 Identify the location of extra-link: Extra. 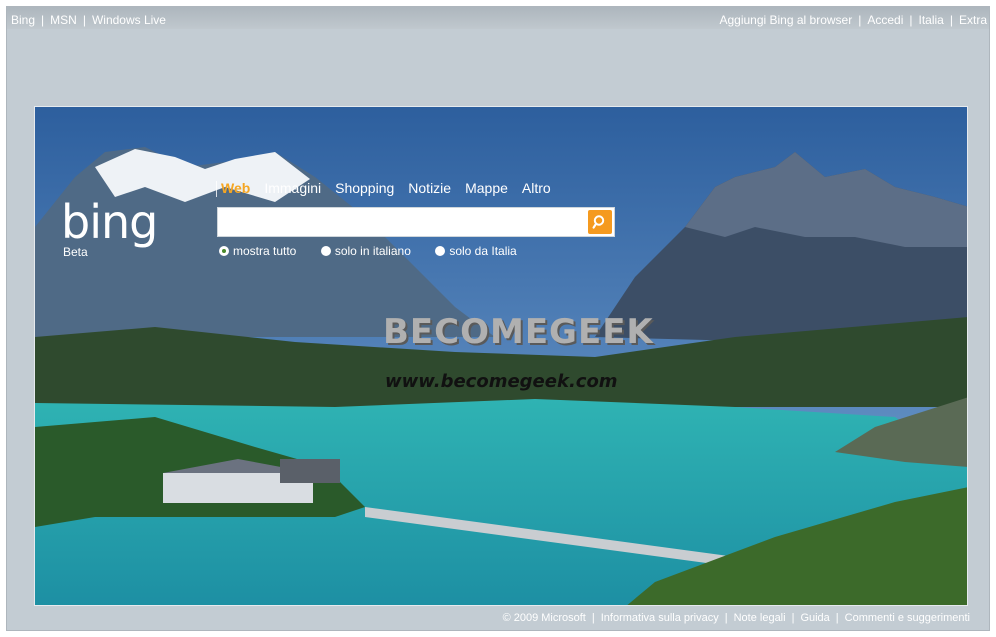
(973, 20).